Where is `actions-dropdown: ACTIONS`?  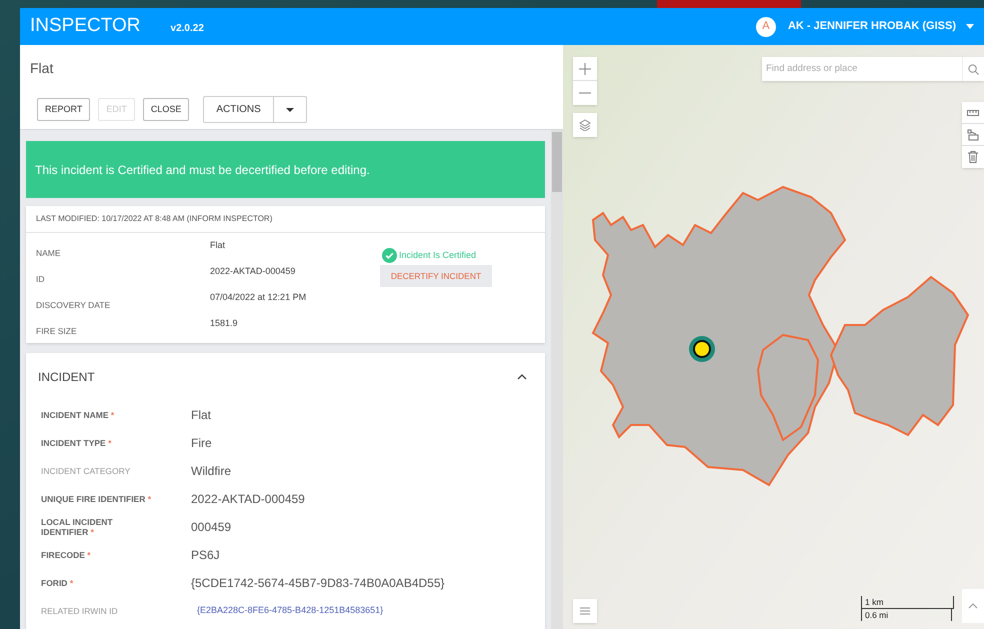 actions-dropdown: ACTIONS is located at coordinates (255, 109).